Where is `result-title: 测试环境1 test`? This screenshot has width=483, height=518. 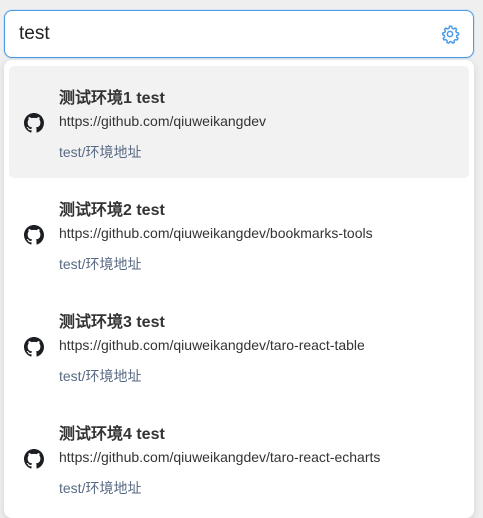 result-title: 测试环境1 test is located at coordinates (112, 98).